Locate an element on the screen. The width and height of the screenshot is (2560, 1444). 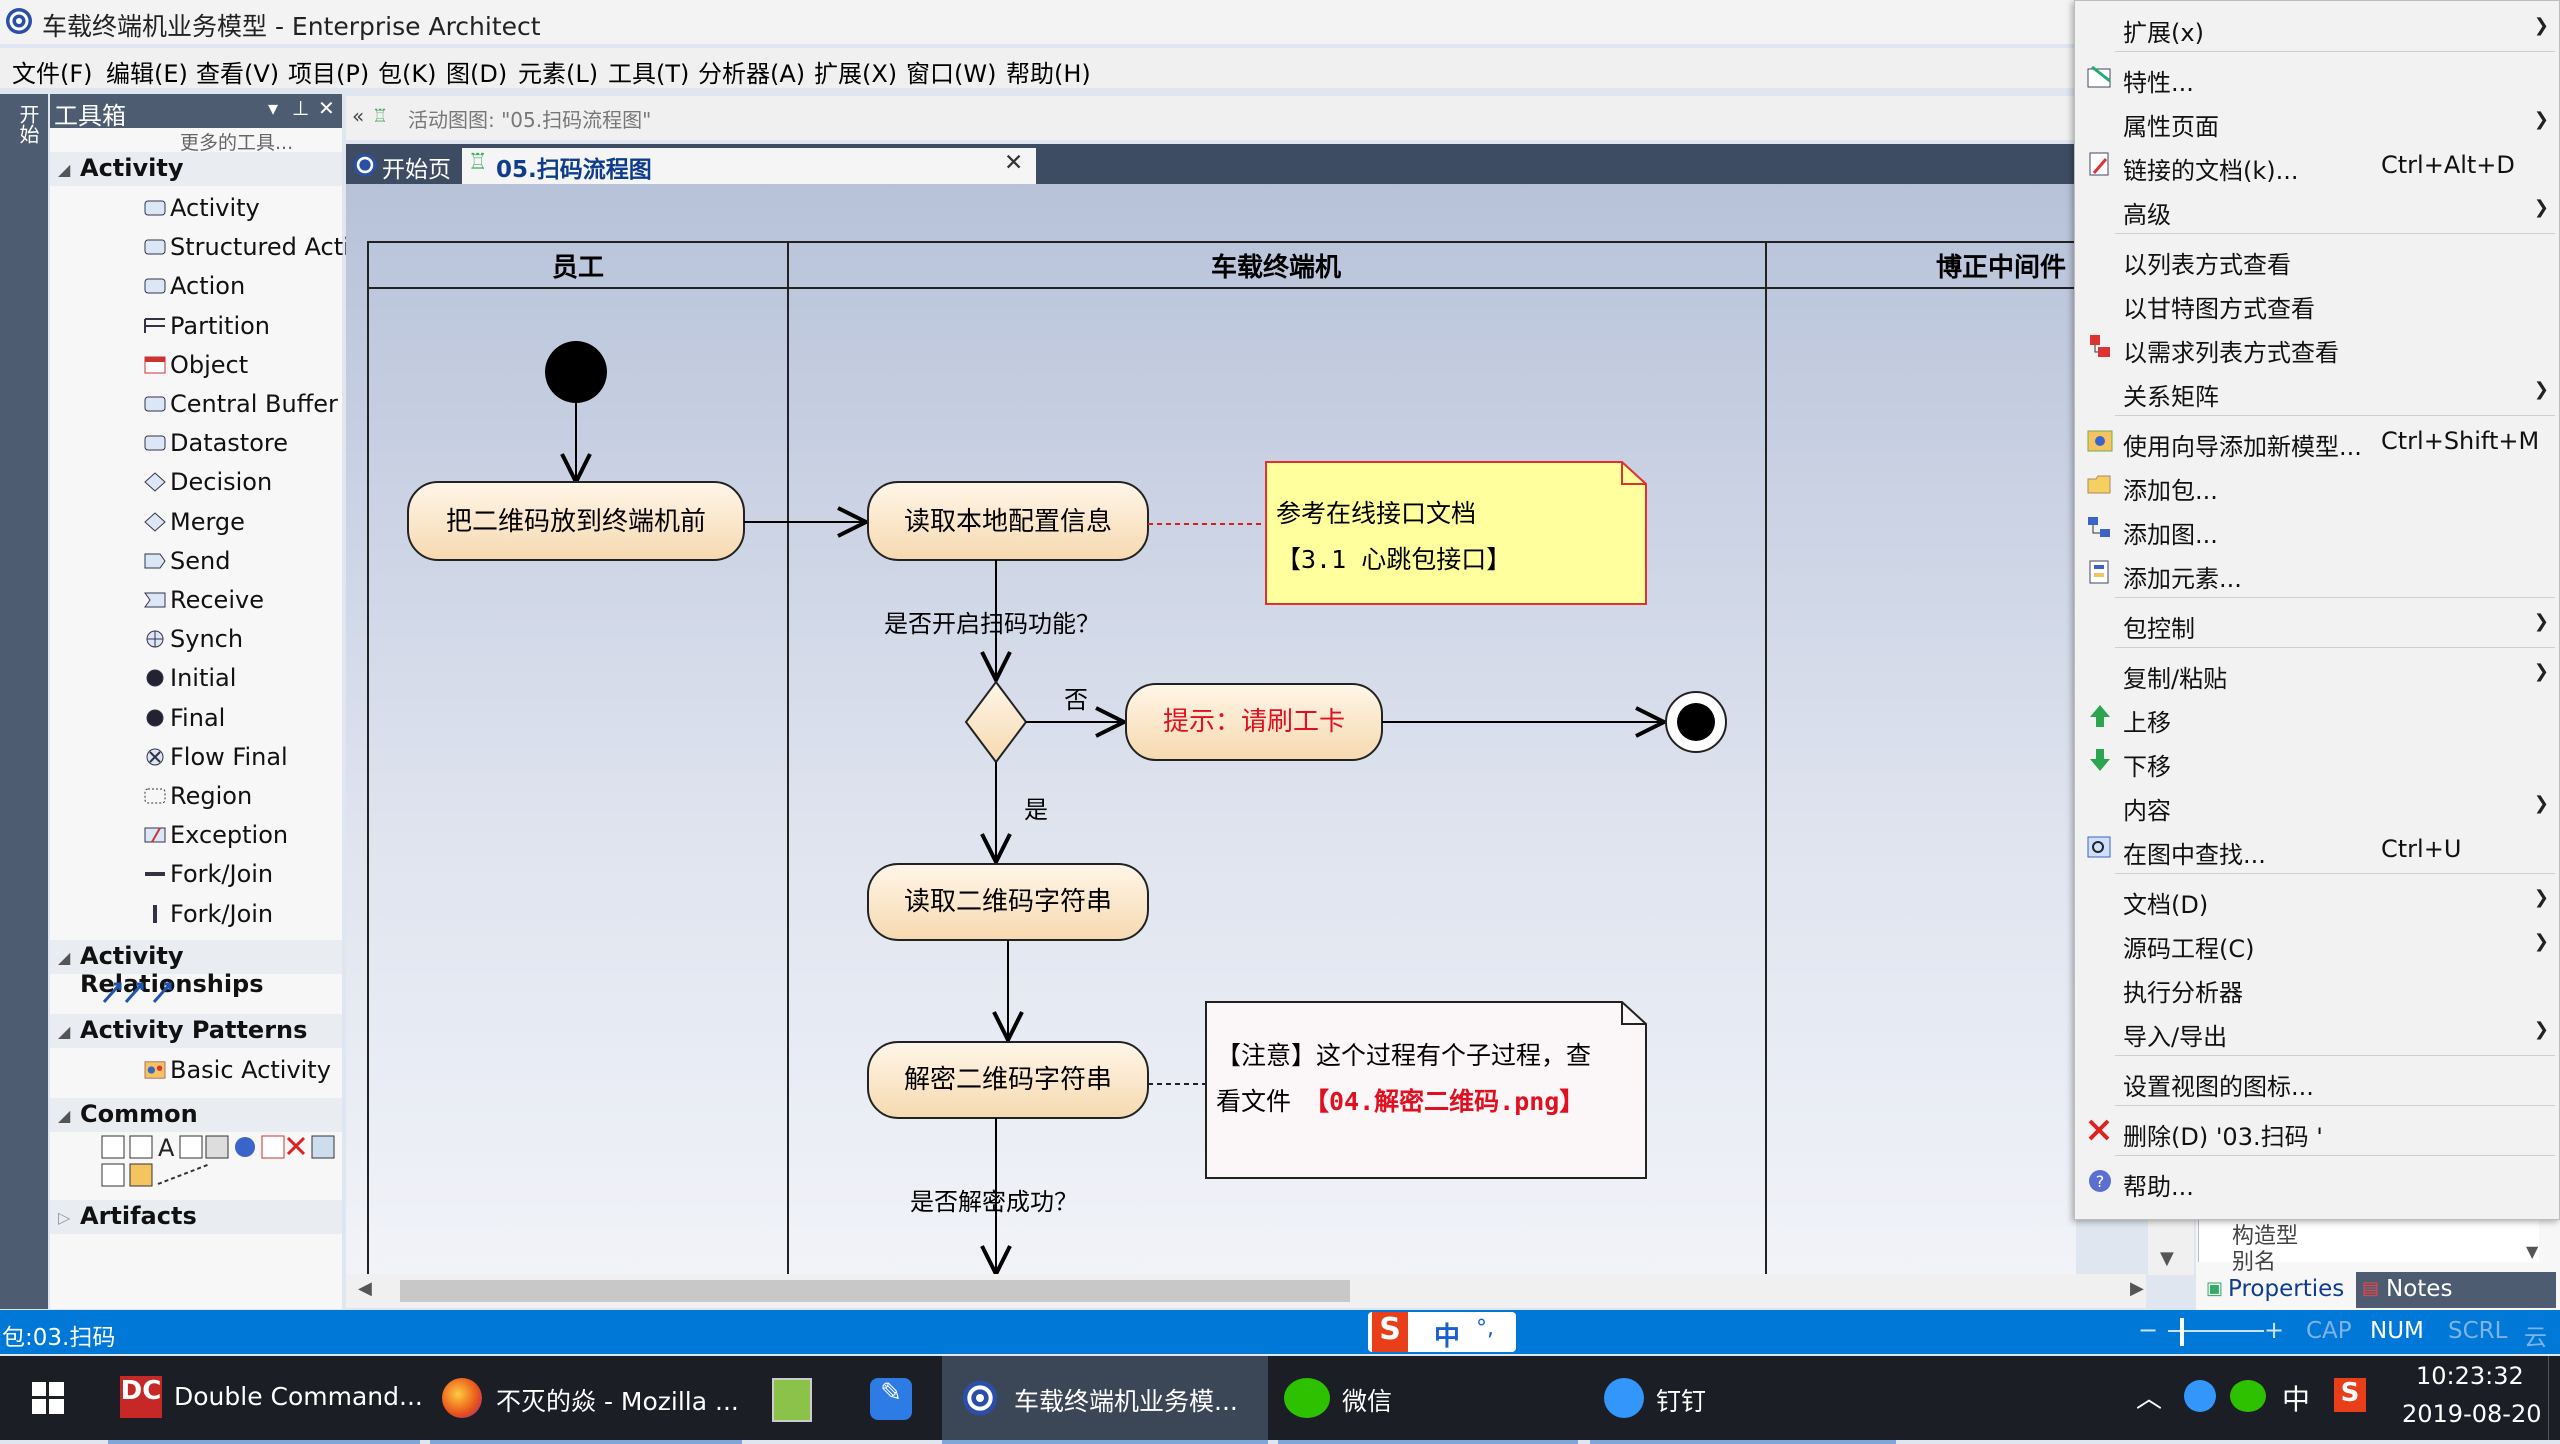
menu-extensions: 扩展(X) is located at coordinates (855, 71).